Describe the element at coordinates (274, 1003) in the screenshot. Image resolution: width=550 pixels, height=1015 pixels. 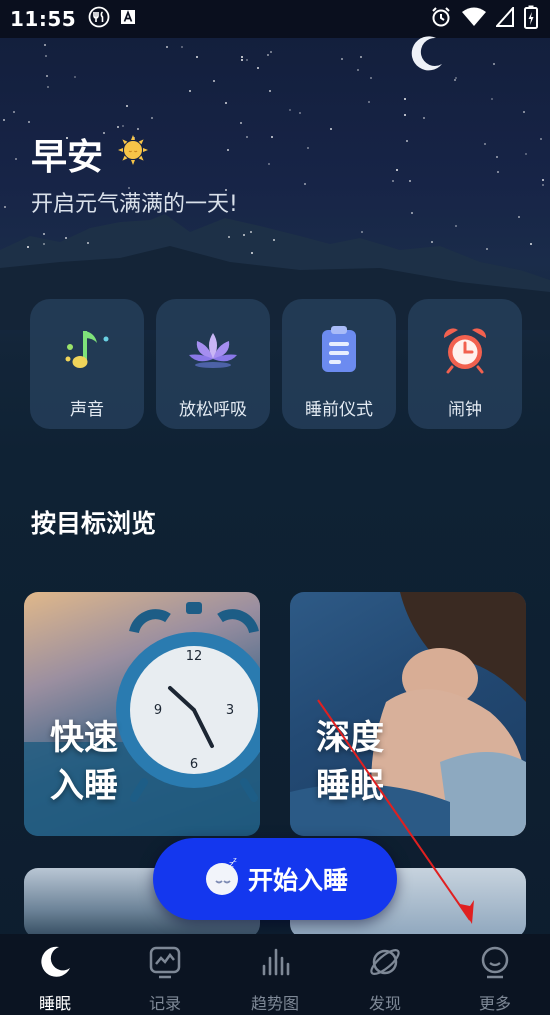
I see `tab-label: 趋势图` at that location.